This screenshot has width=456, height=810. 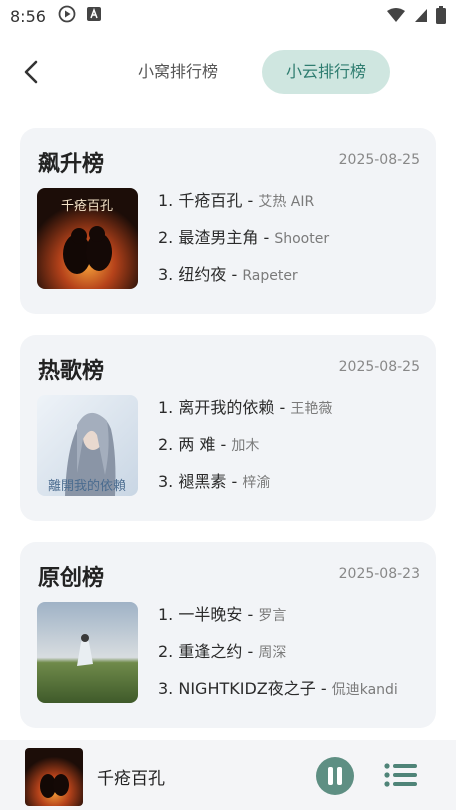 What do you see at coordinates (379, 574) in the screenshot?
I see `chart-date: 2025-08-23` at bounding box center [379, 574].